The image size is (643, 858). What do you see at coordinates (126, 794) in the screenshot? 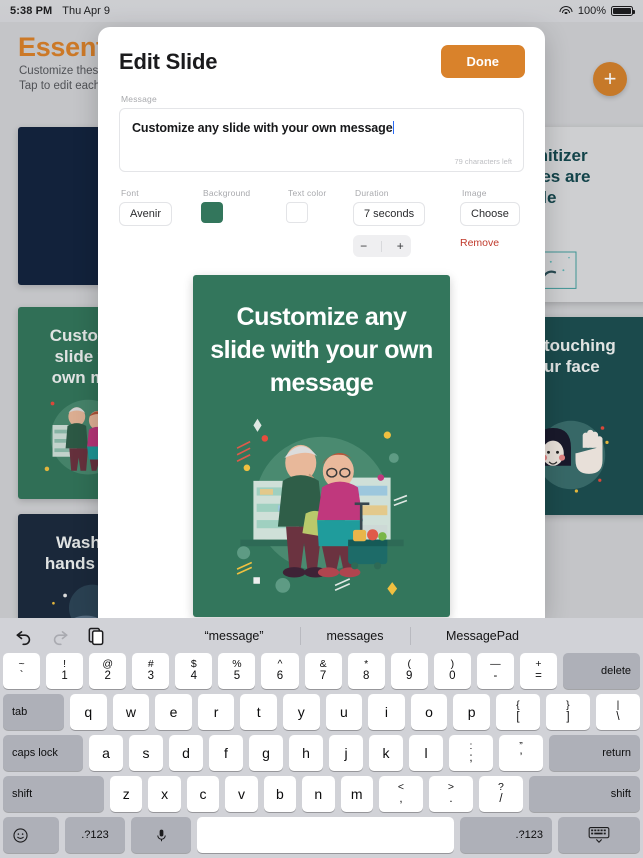
I see `key-z: z` at bounding box center [126, 794].